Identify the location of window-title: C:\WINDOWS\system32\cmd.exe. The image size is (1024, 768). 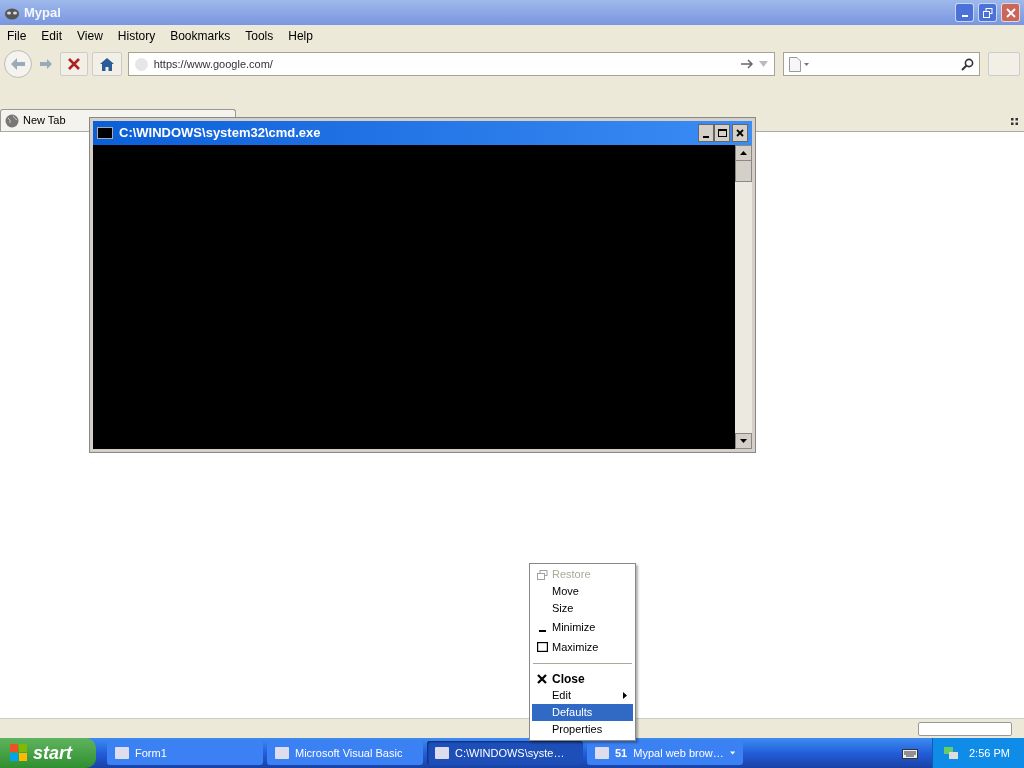
(220, 133).